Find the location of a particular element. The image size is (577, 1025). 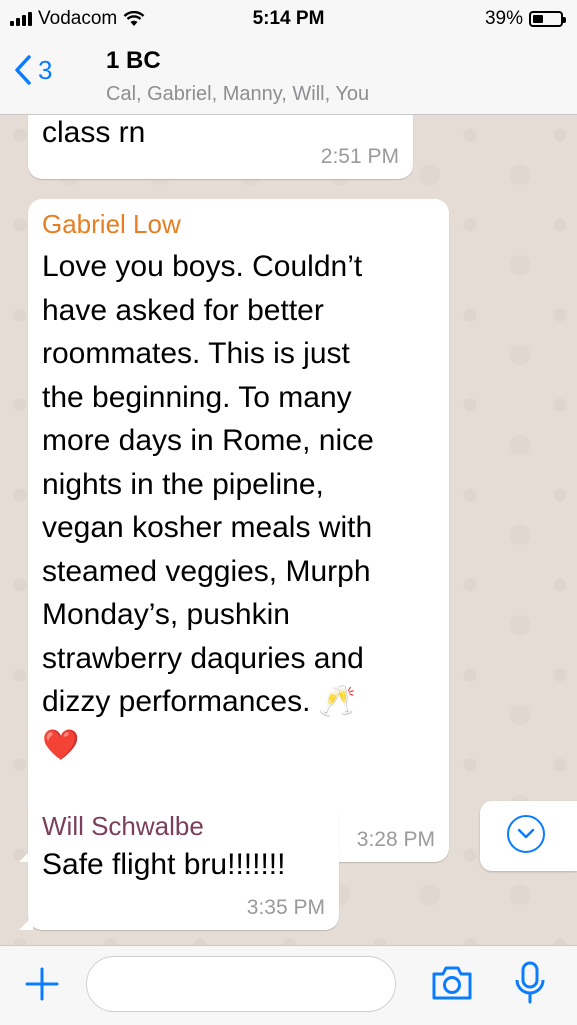

message-time: 2:51 PM is located at coordinates (359, 156).